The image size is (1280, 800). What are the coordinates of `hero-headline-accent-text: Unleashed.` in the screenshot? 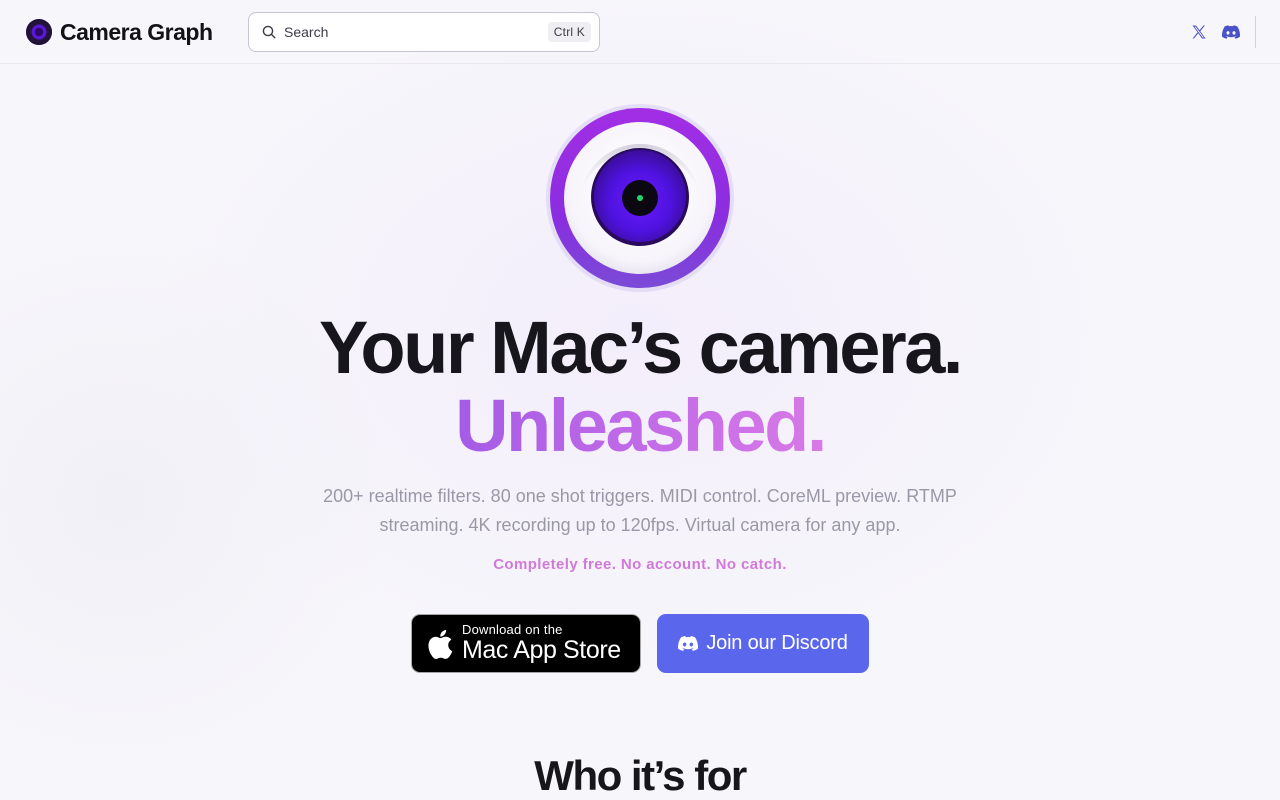 It's located at (641, 425).